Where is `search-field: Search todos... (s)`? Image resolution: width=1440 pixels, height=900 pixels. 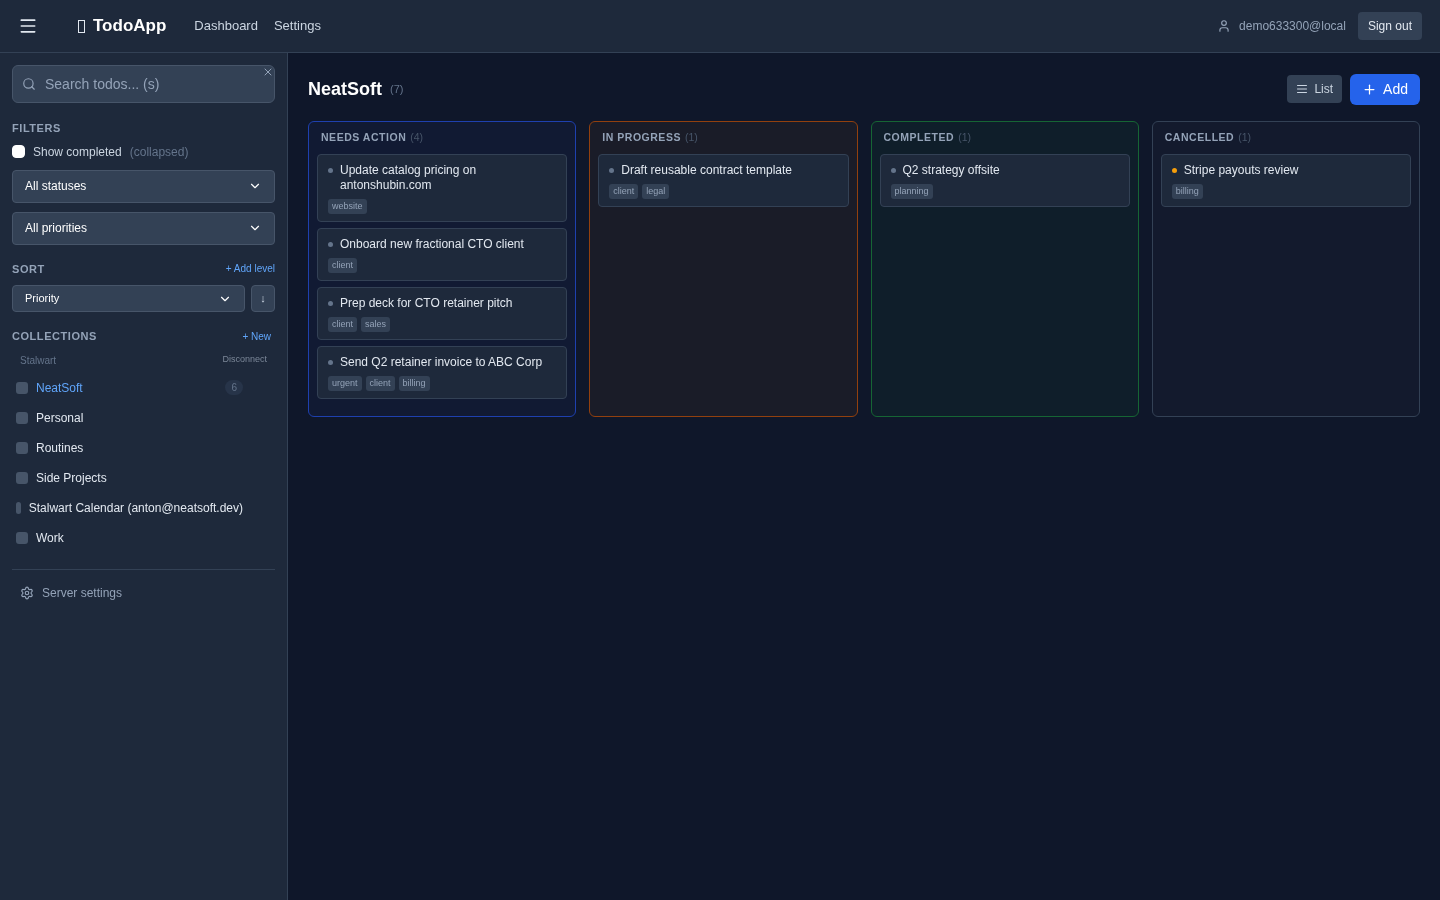 search-field: Search todos... (s) is located at coordinates (143, 84).